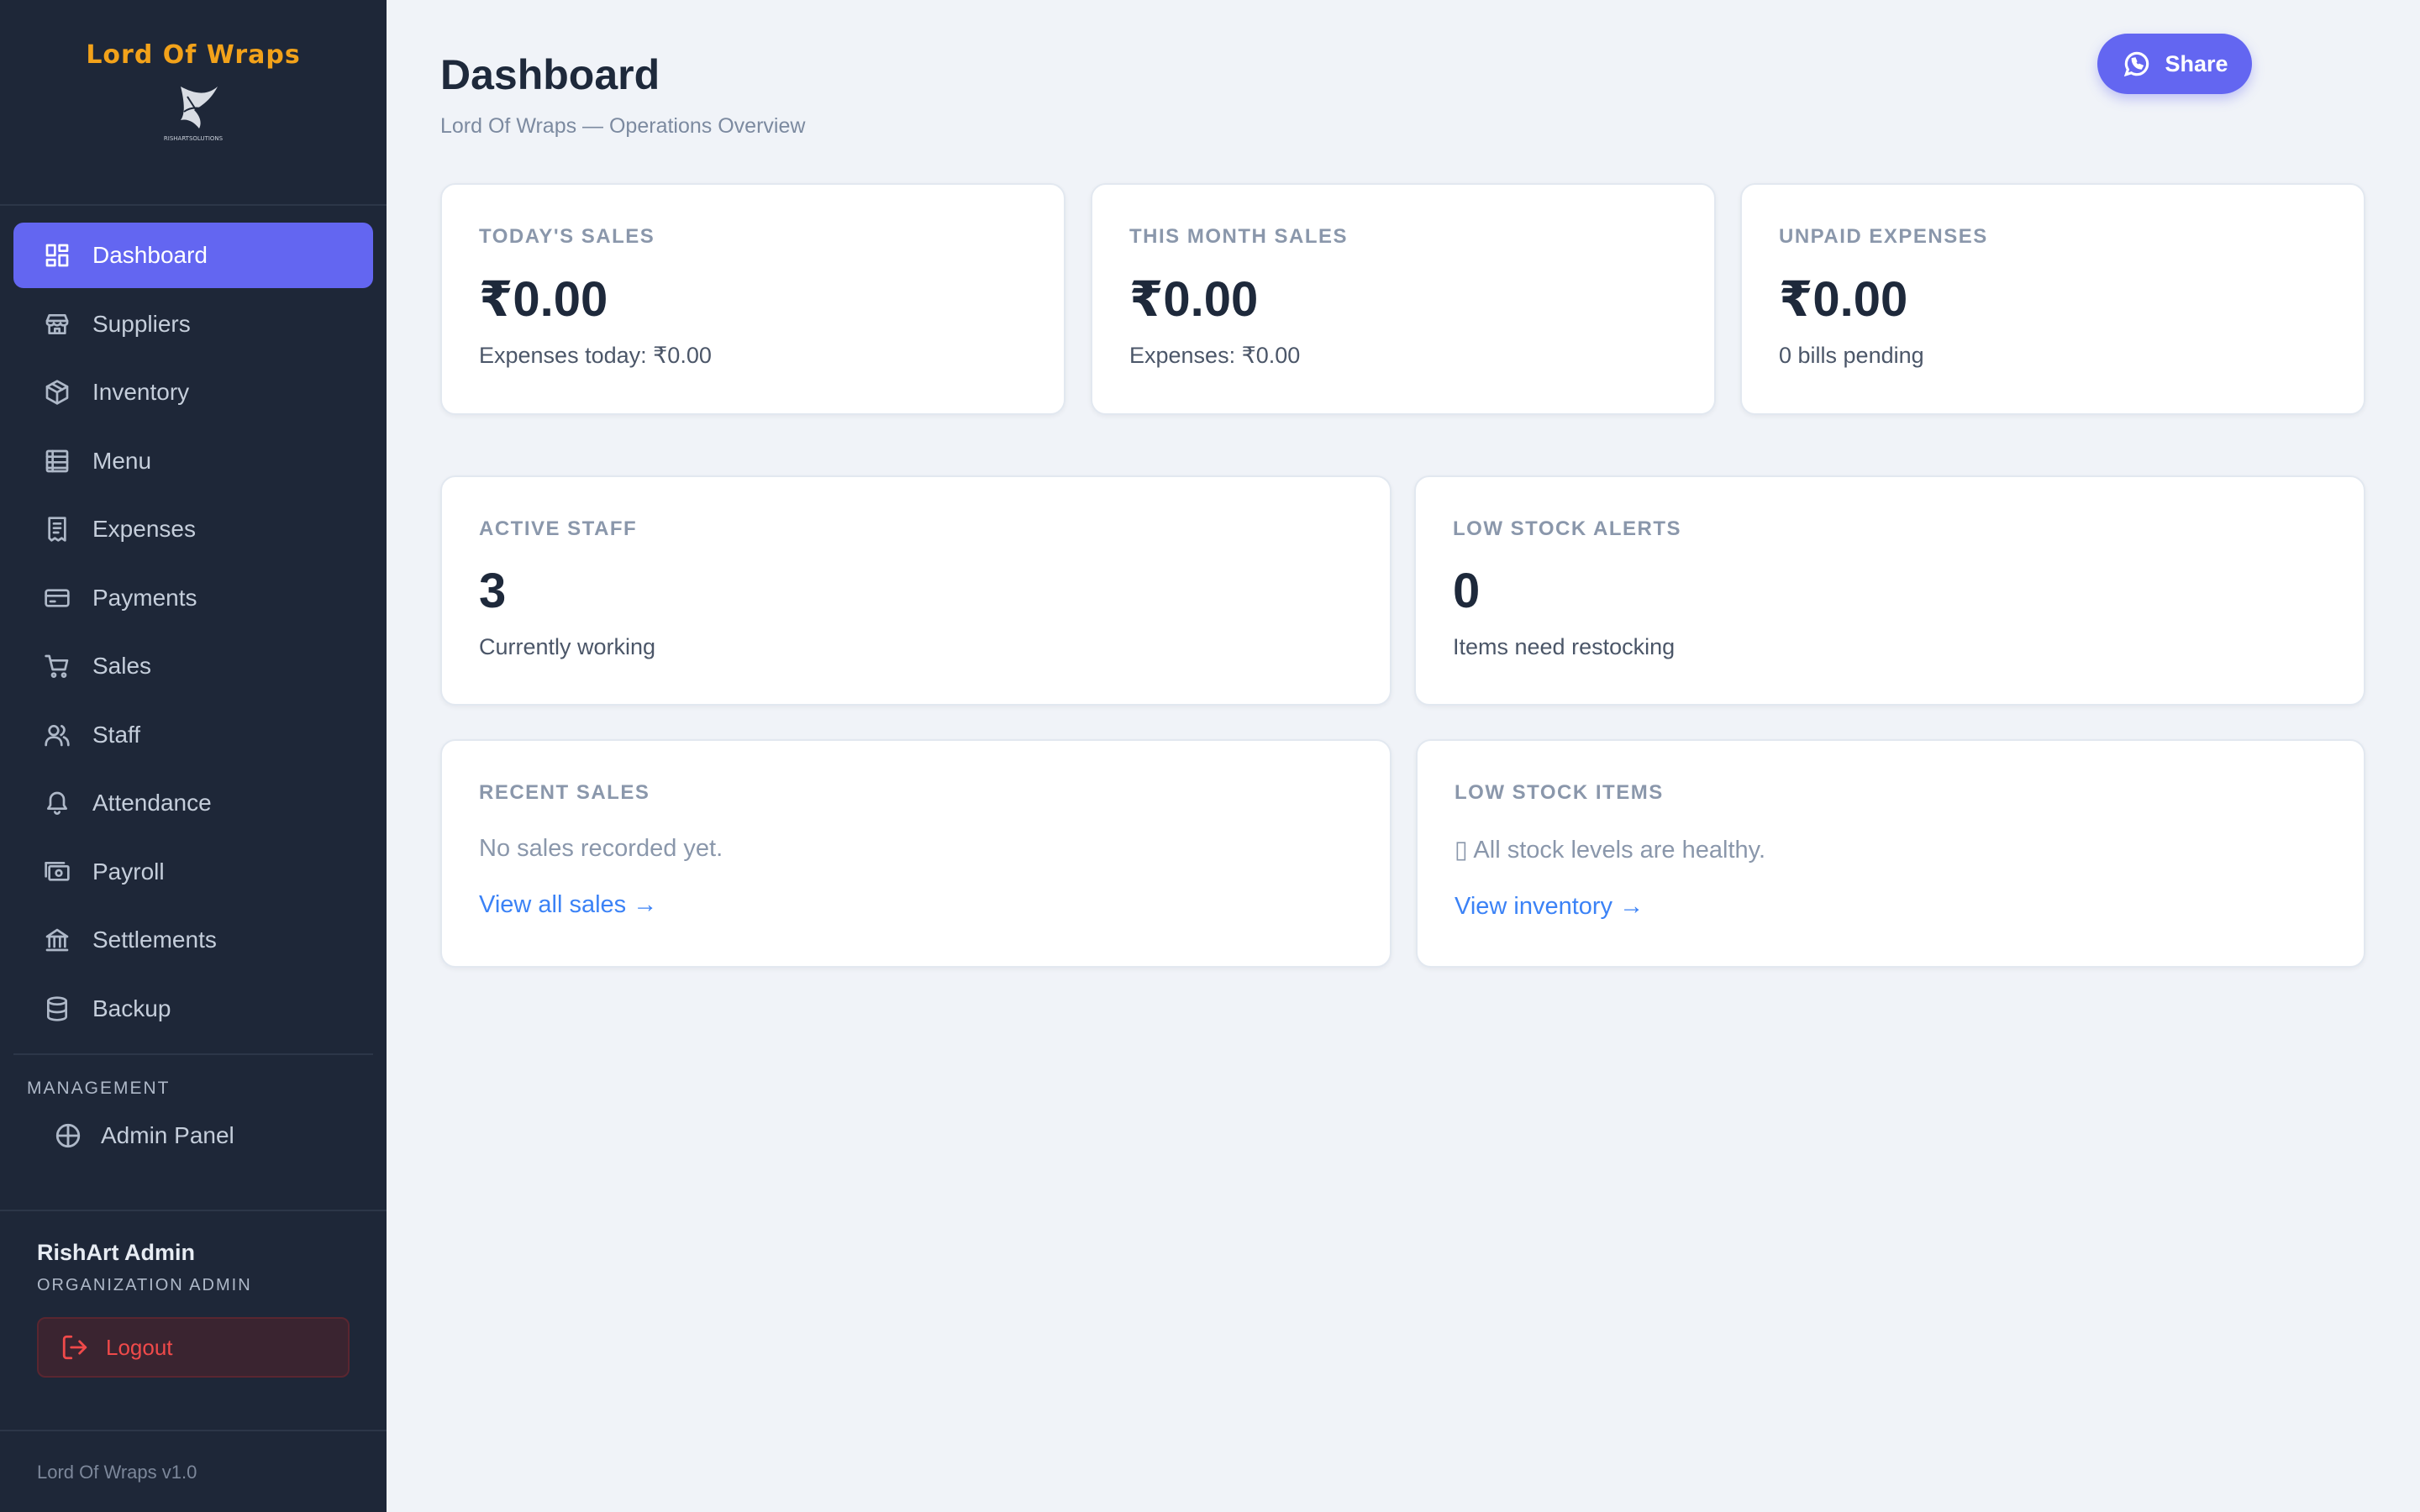 This screenshot has width=2420, height=1512. Describe the element at coordinates (144, 529) in the screenshot. I see `sidebar-item-label: Expenses` at that location.